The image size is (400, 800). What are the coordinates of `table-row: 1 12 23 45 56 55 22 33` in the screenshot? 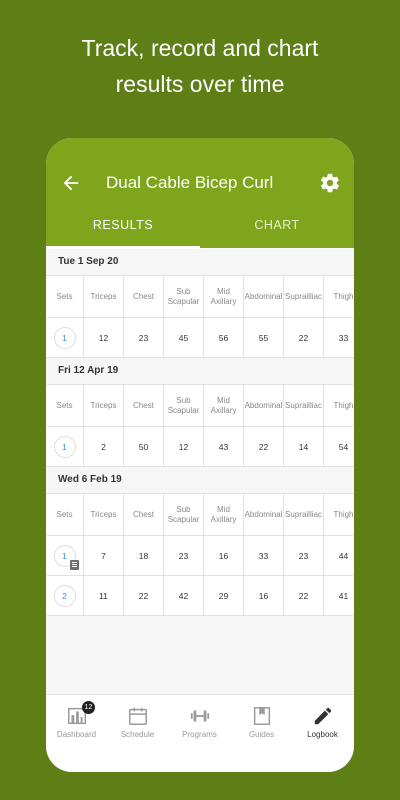 It's located at (200, 337).